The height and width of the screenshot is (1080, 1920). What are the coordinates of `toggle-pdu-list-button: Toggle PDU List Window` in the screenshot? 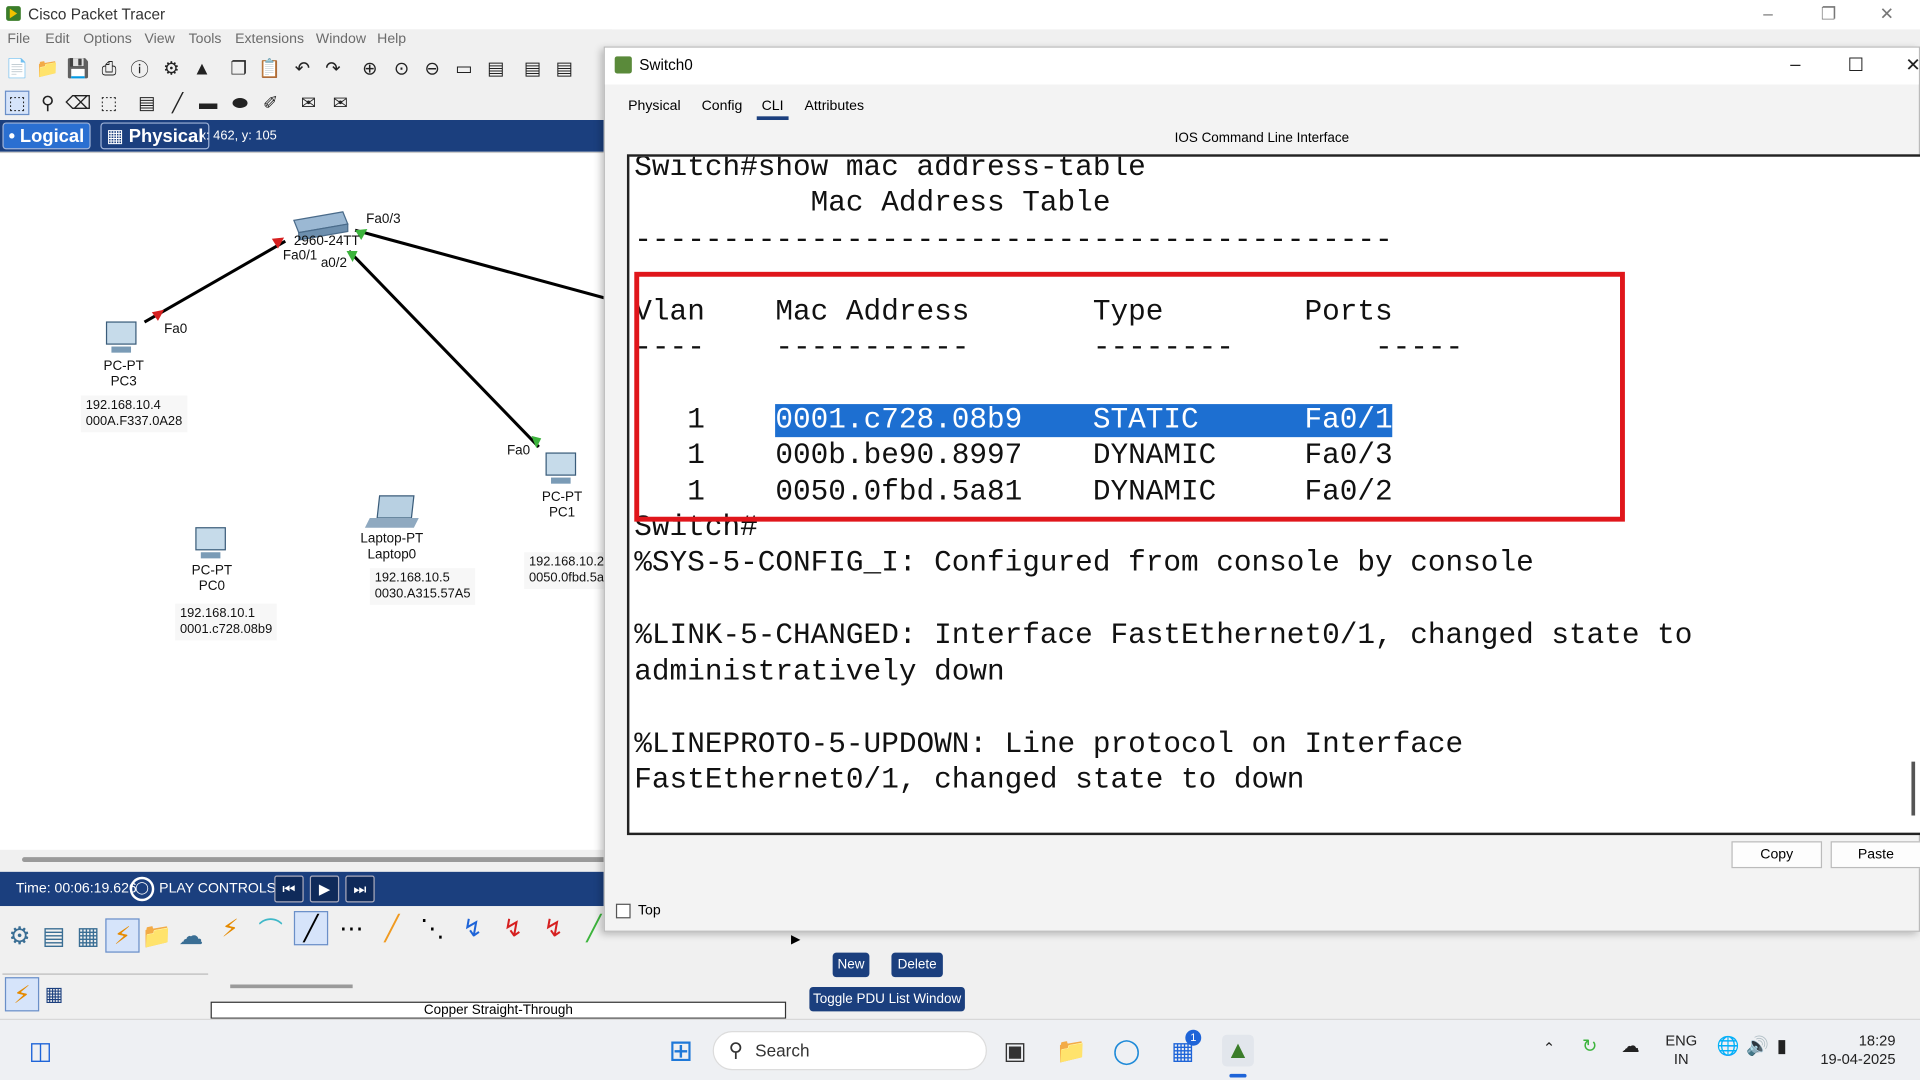 It's located at (887, 999).